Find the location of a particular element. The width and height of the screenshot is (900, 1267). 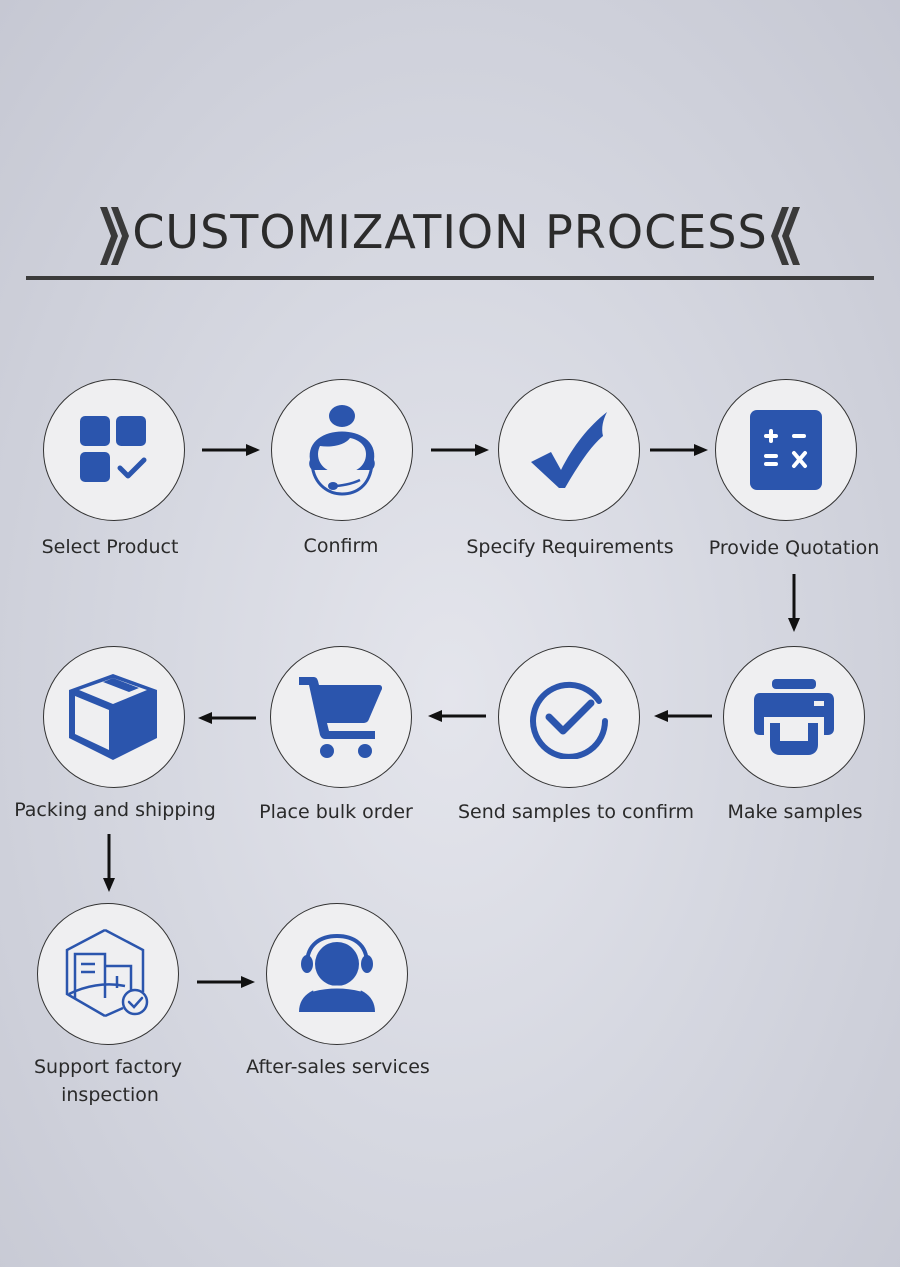

step-place-bulk-order is located at coordinates (341, 717).